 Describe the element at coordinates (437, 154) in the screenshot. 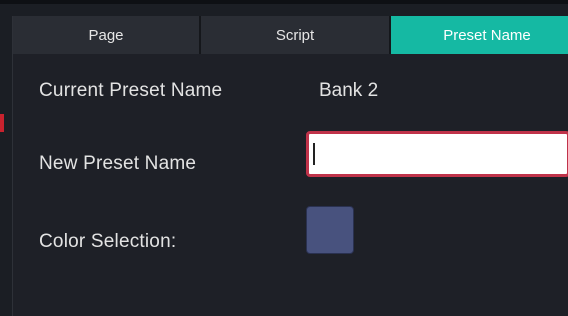

I see `new-preset-name-input` at that location.